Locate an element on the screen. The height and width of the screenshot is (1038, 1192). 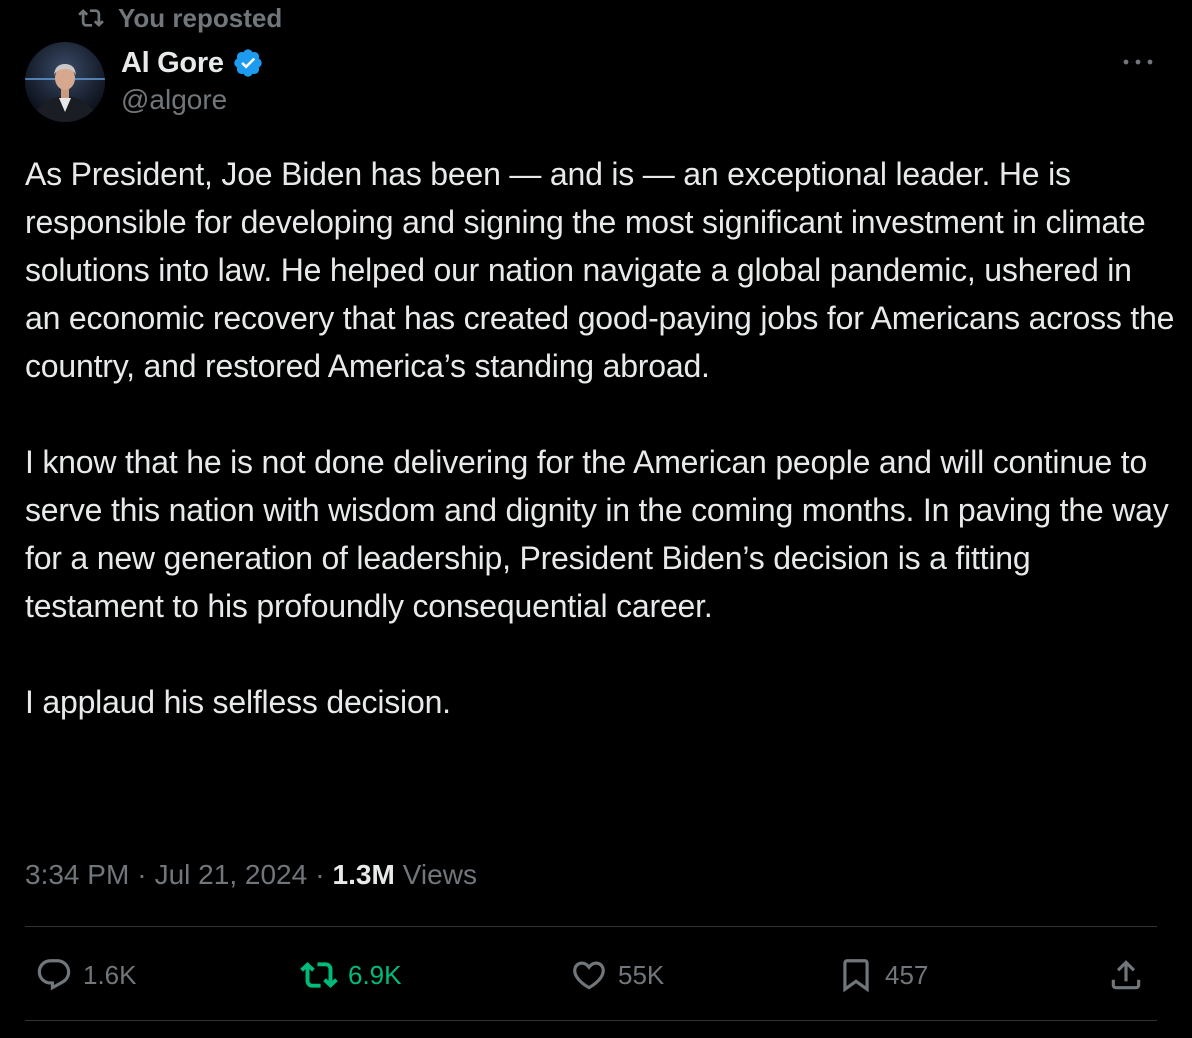
more-options-button is located at coordinates (1138, 62).